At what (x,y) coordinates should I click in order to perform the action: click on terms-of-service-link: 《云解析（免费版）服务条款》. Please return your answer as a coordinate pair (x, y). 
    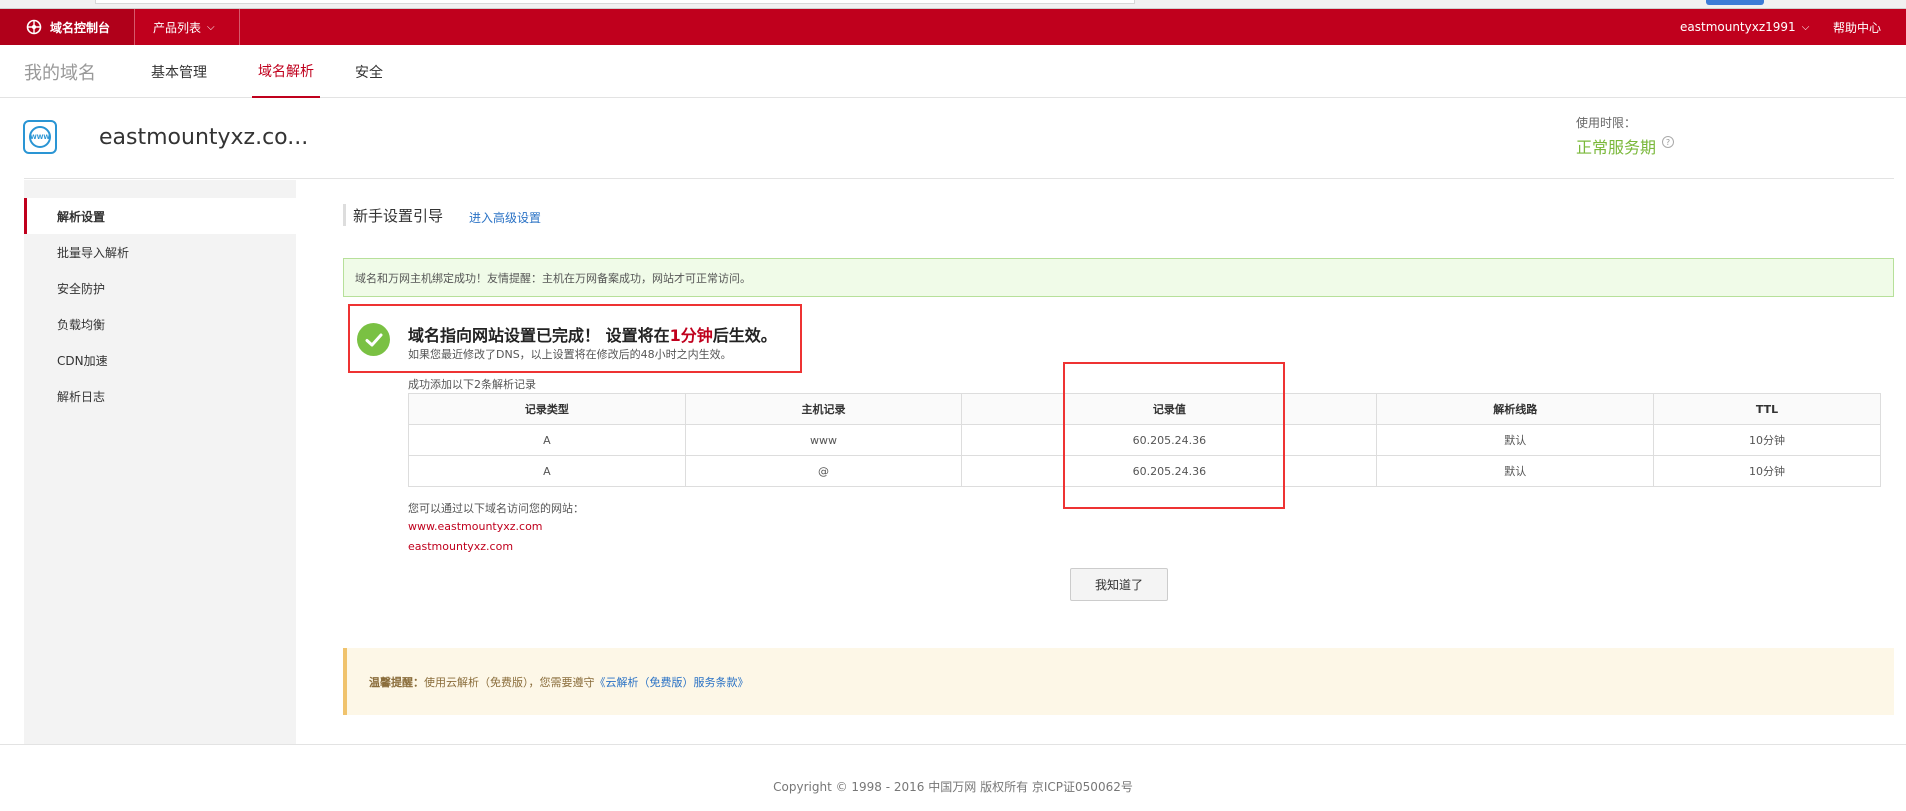
    Looking at the image, I should click on (672, 682).